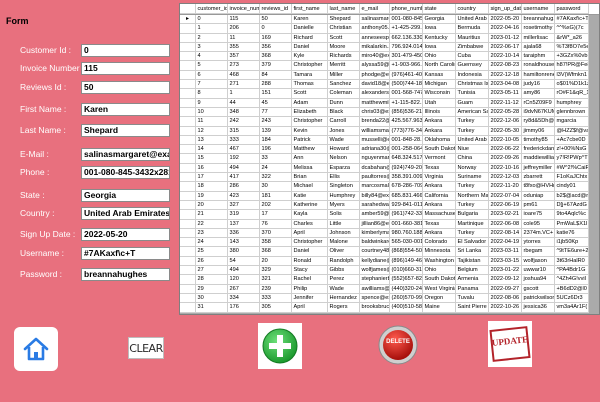 Image resolution: width=600 pixels, height=402 pixels. I want to click on table-cell: 2022-08-14, so click(505, 233).